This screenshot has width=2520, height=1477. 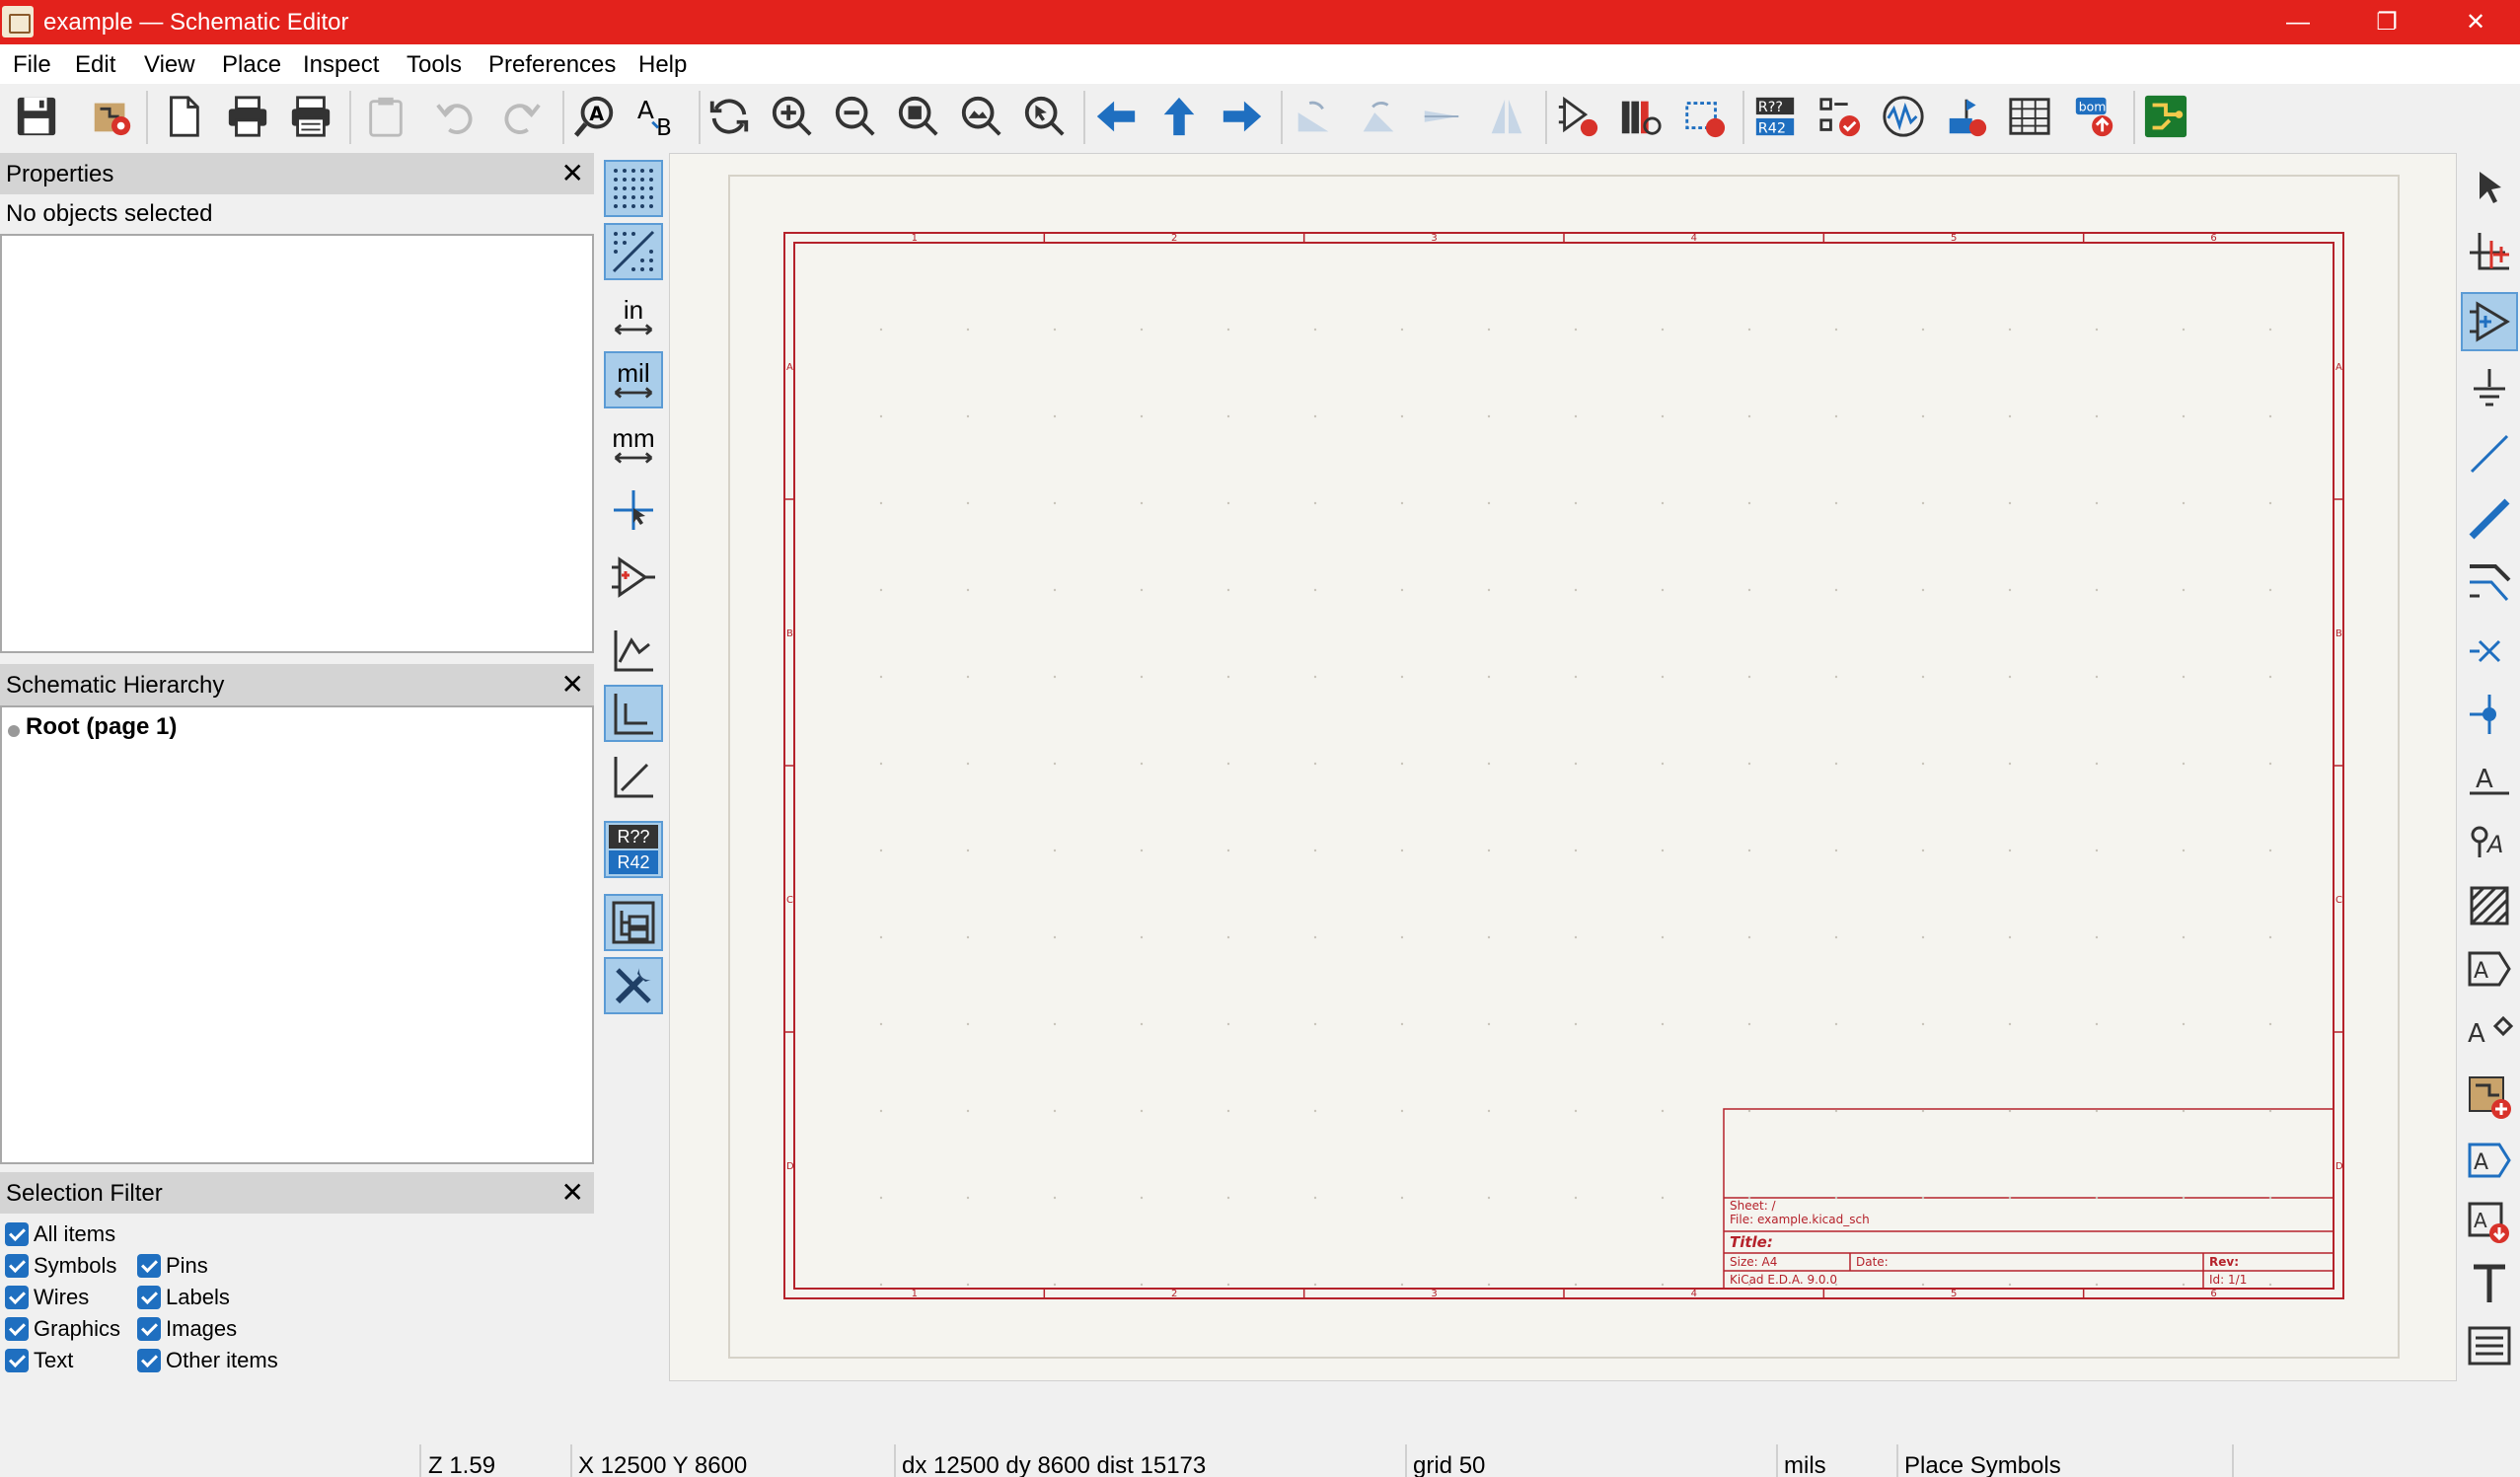 What do you see at coordinates (2489, 780) in the screenshot?
I see `net-label-icon: A` at bounding box center [2489, 780].